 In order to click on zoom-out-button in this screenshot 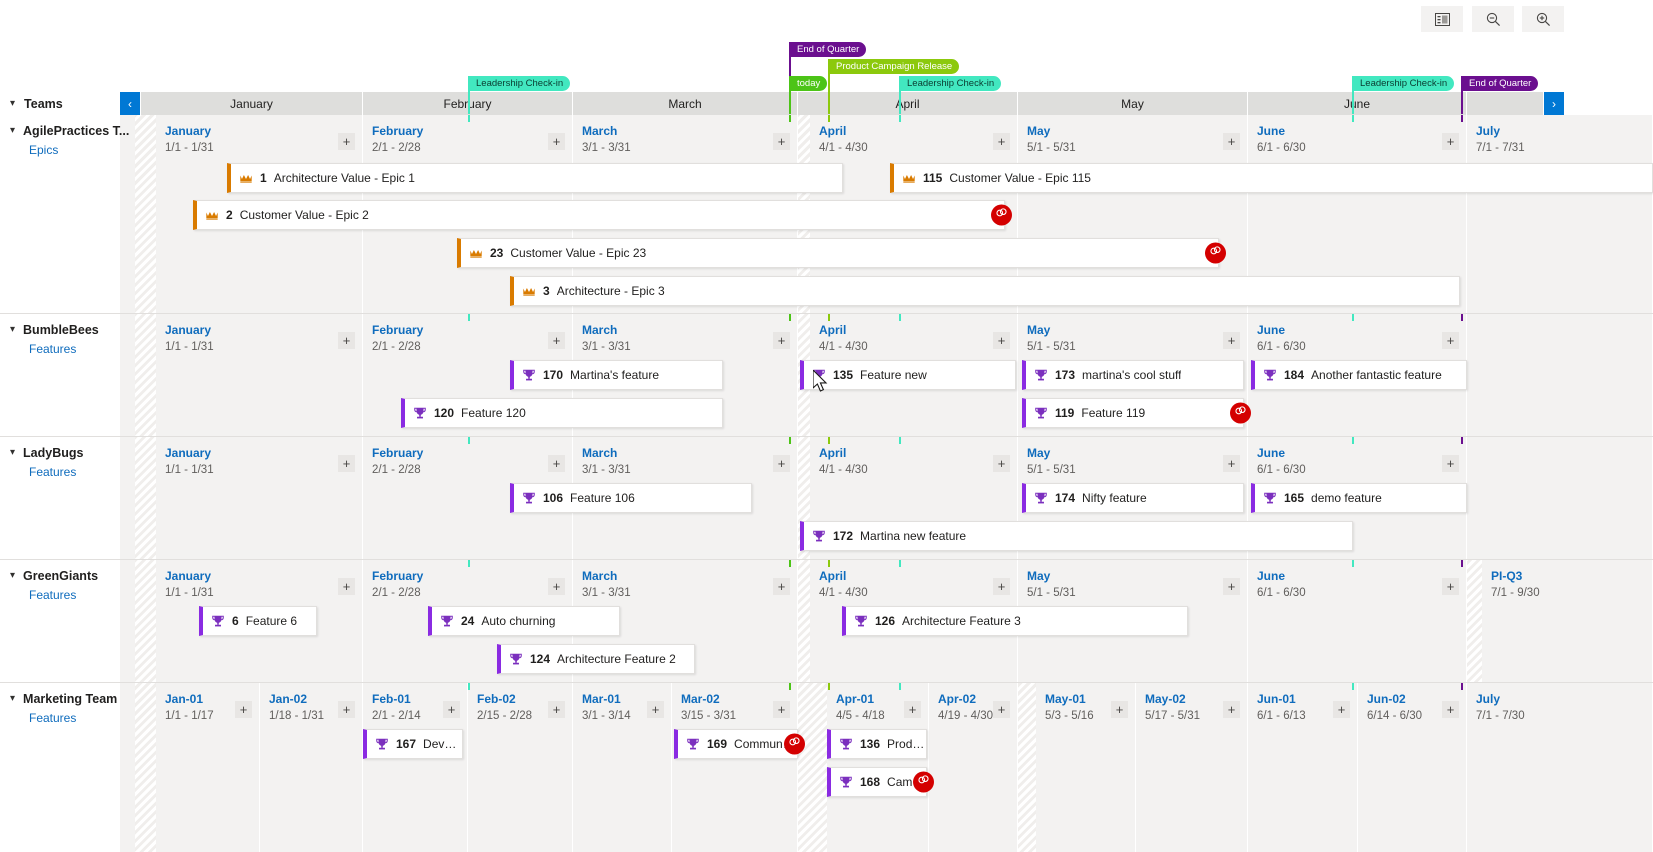, I will do `click(1493, 19)`.